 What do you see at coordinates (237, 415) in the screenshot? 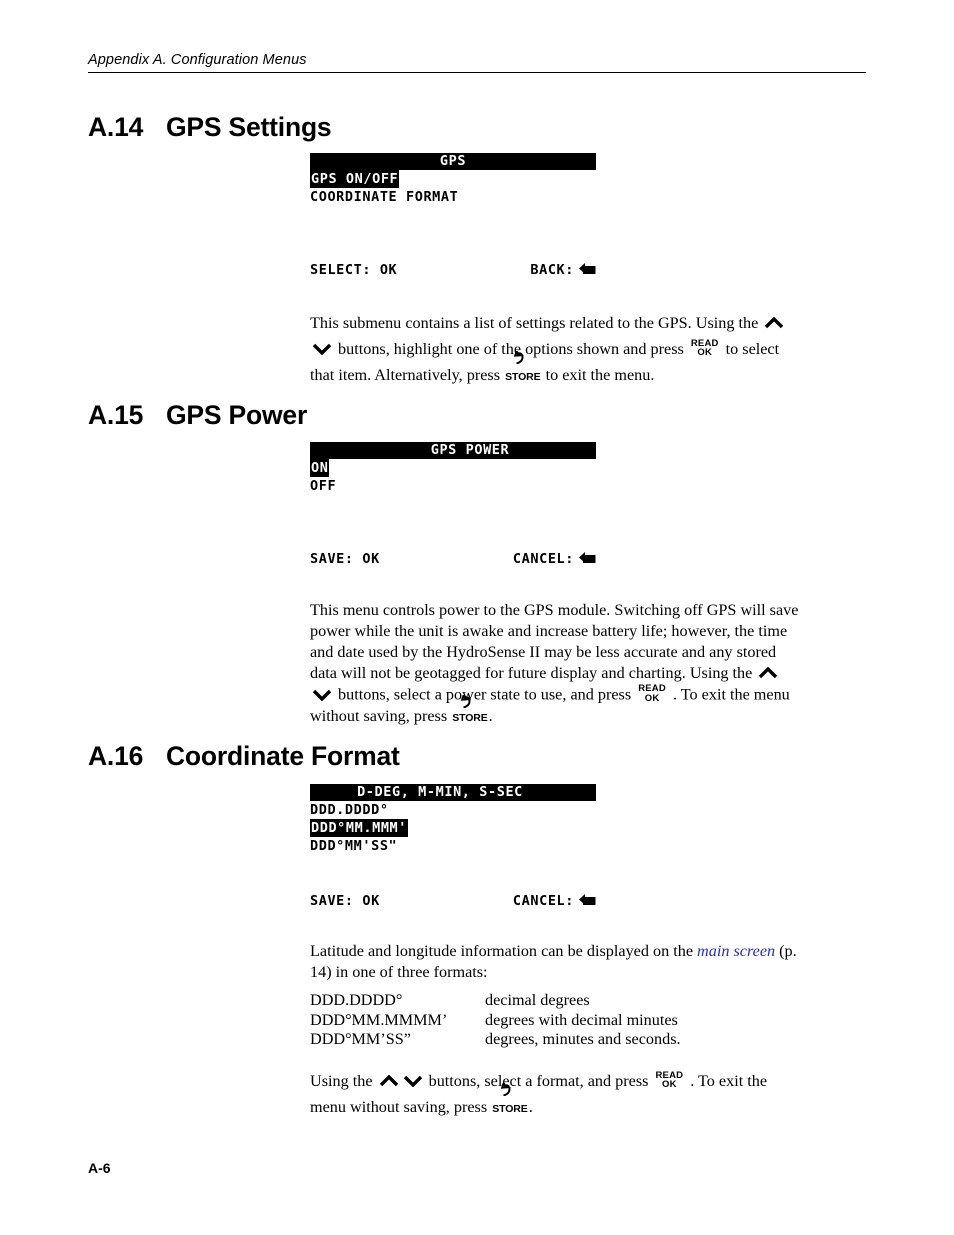
I see `section-title-a15: GPS Power` at bounding box center [237, 415].